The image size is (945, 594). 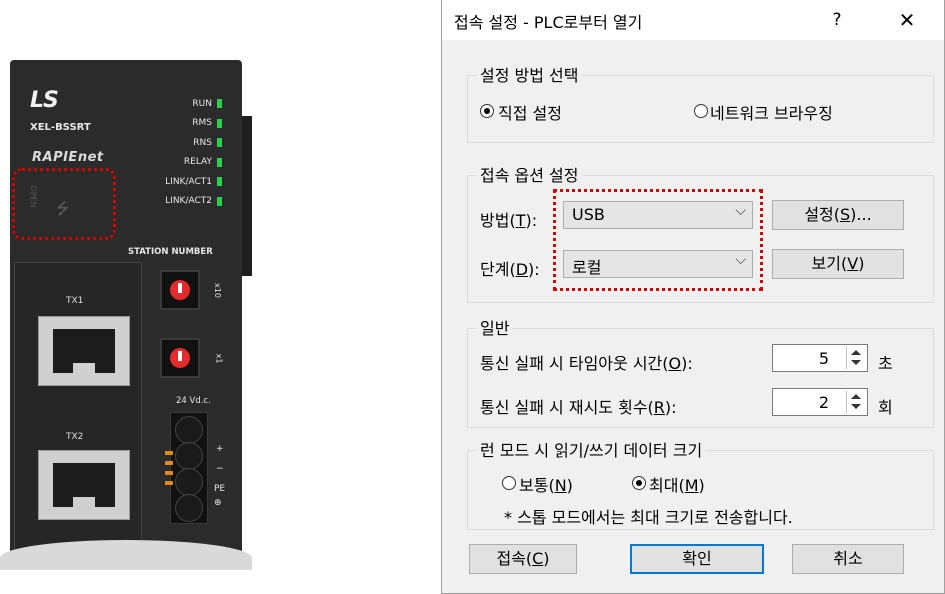 I want to click on led-label: LINK/ACT1, so click(x=188, y=181).